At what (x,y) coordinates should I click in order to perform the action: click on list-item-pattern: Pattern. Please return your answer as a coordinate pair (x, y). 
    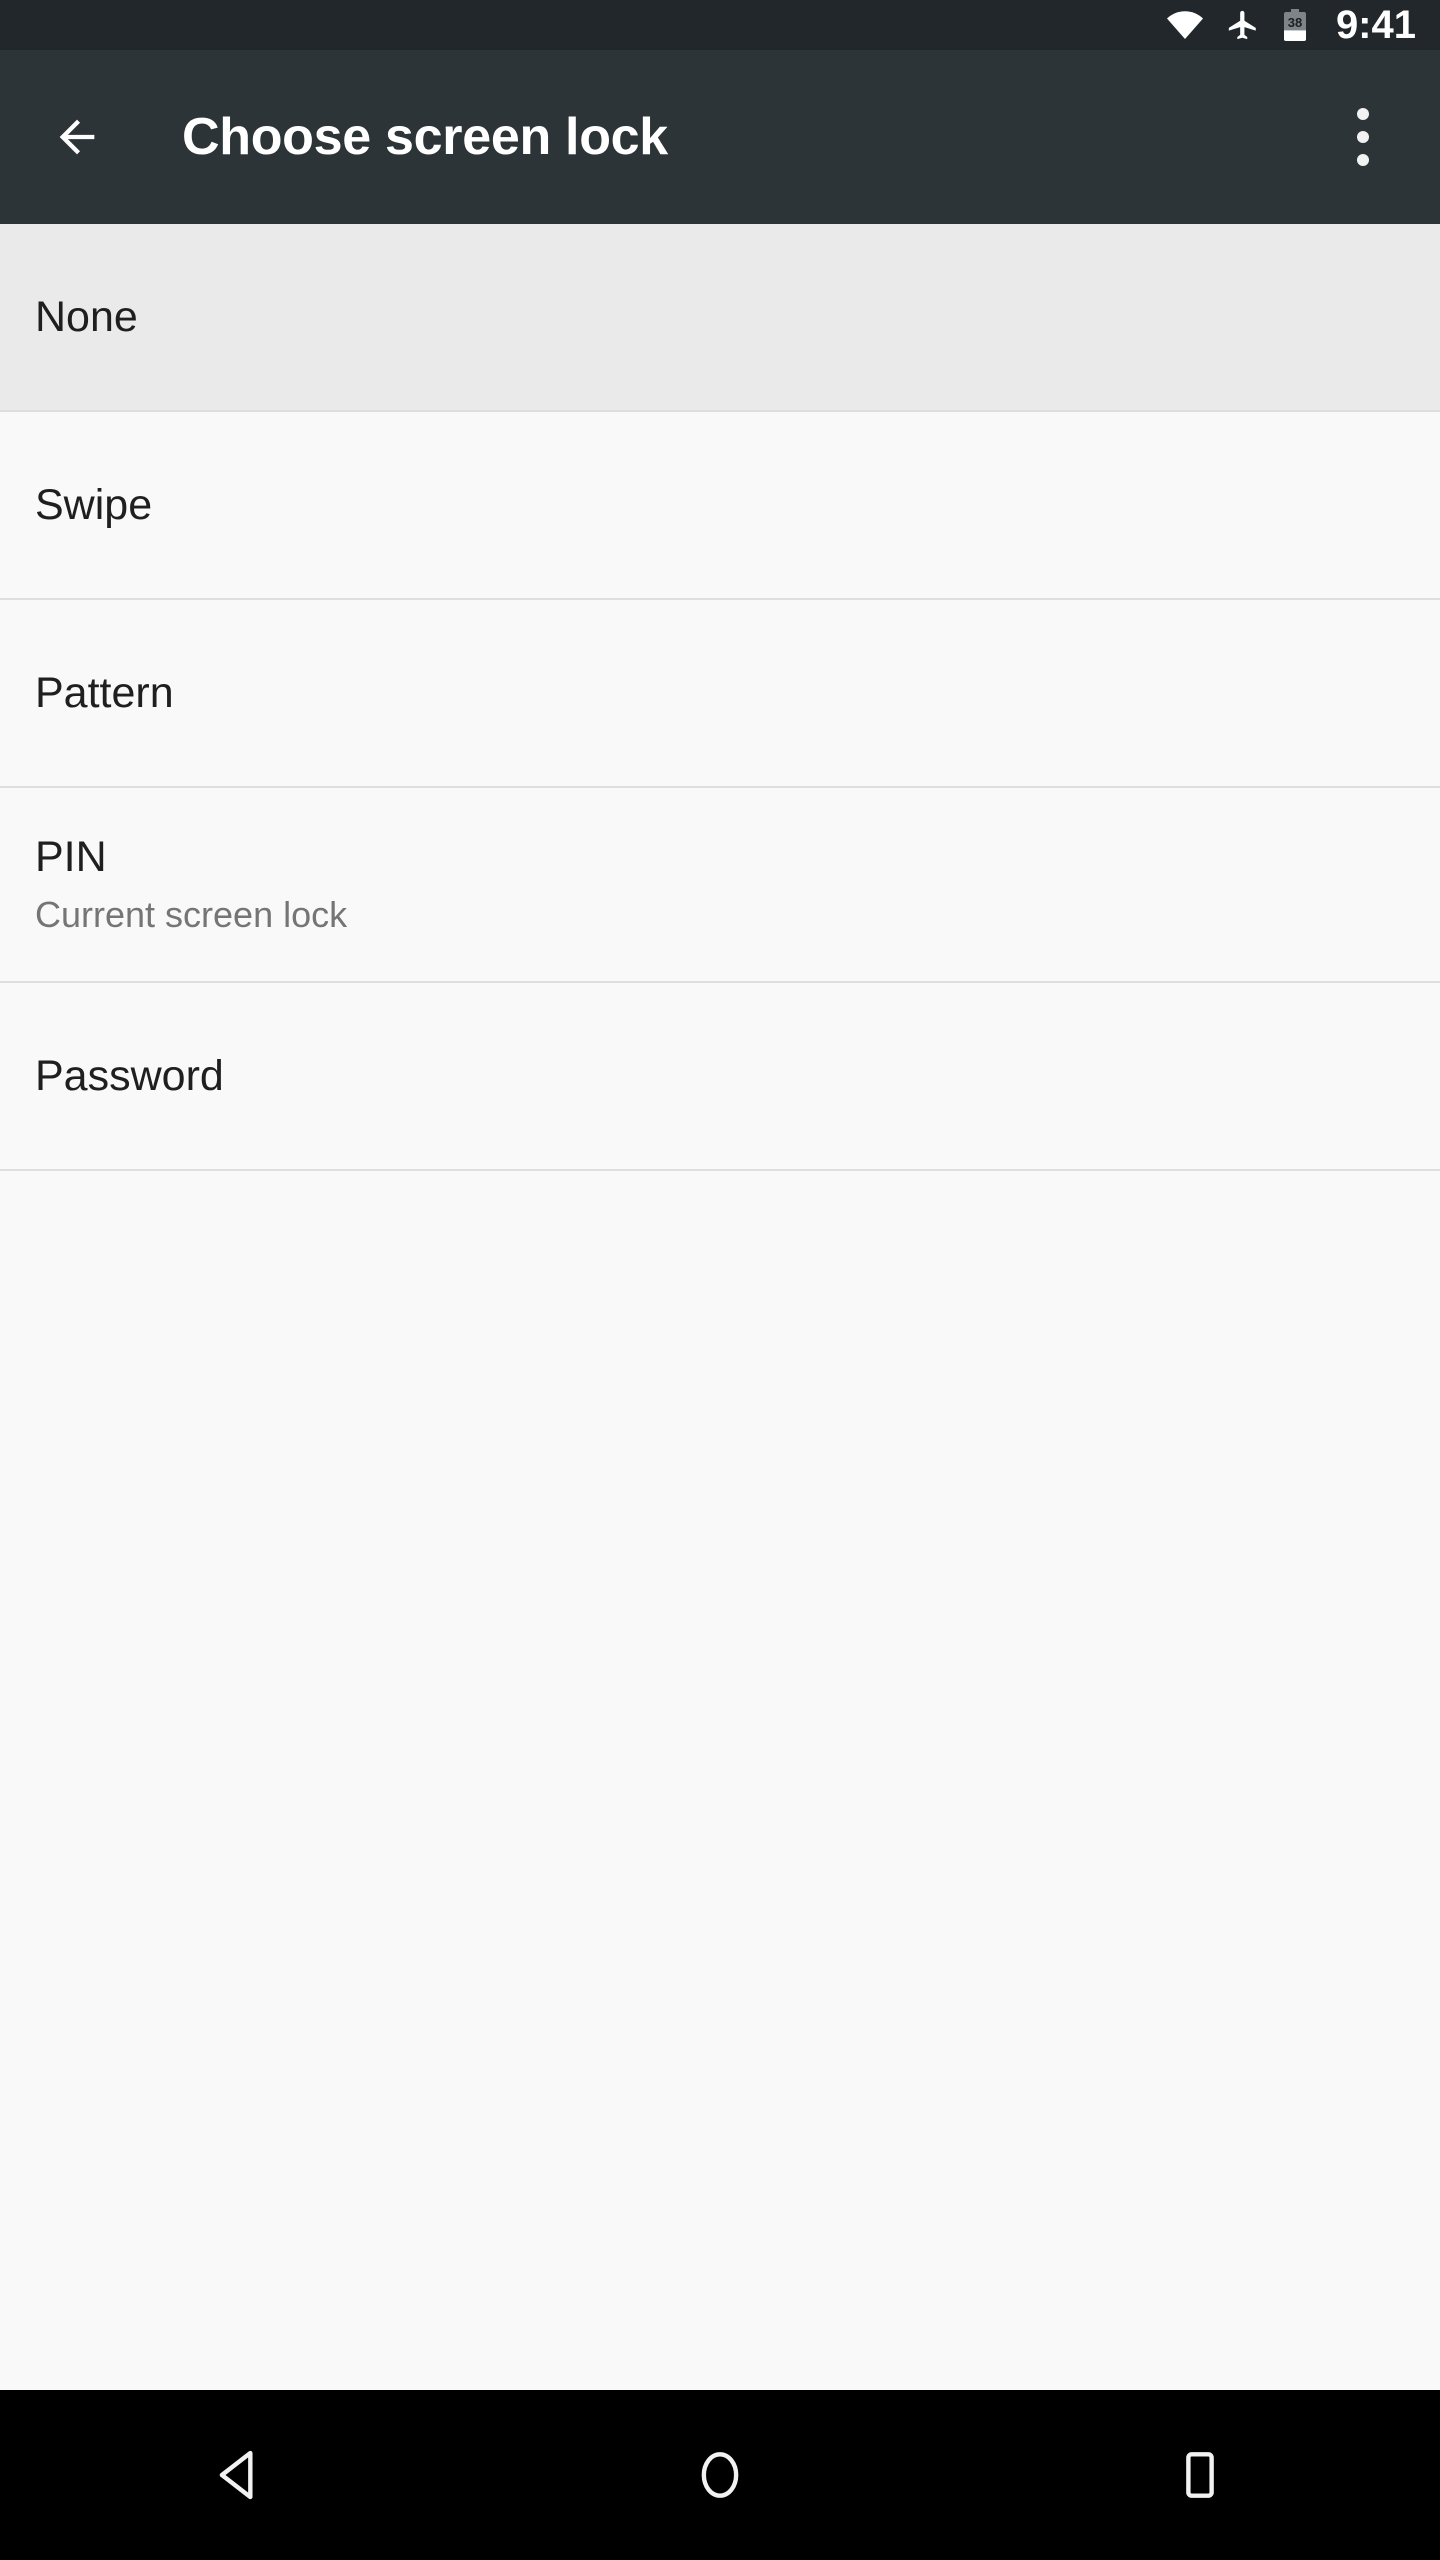
    Looking at the image, I should click on (720, 694).